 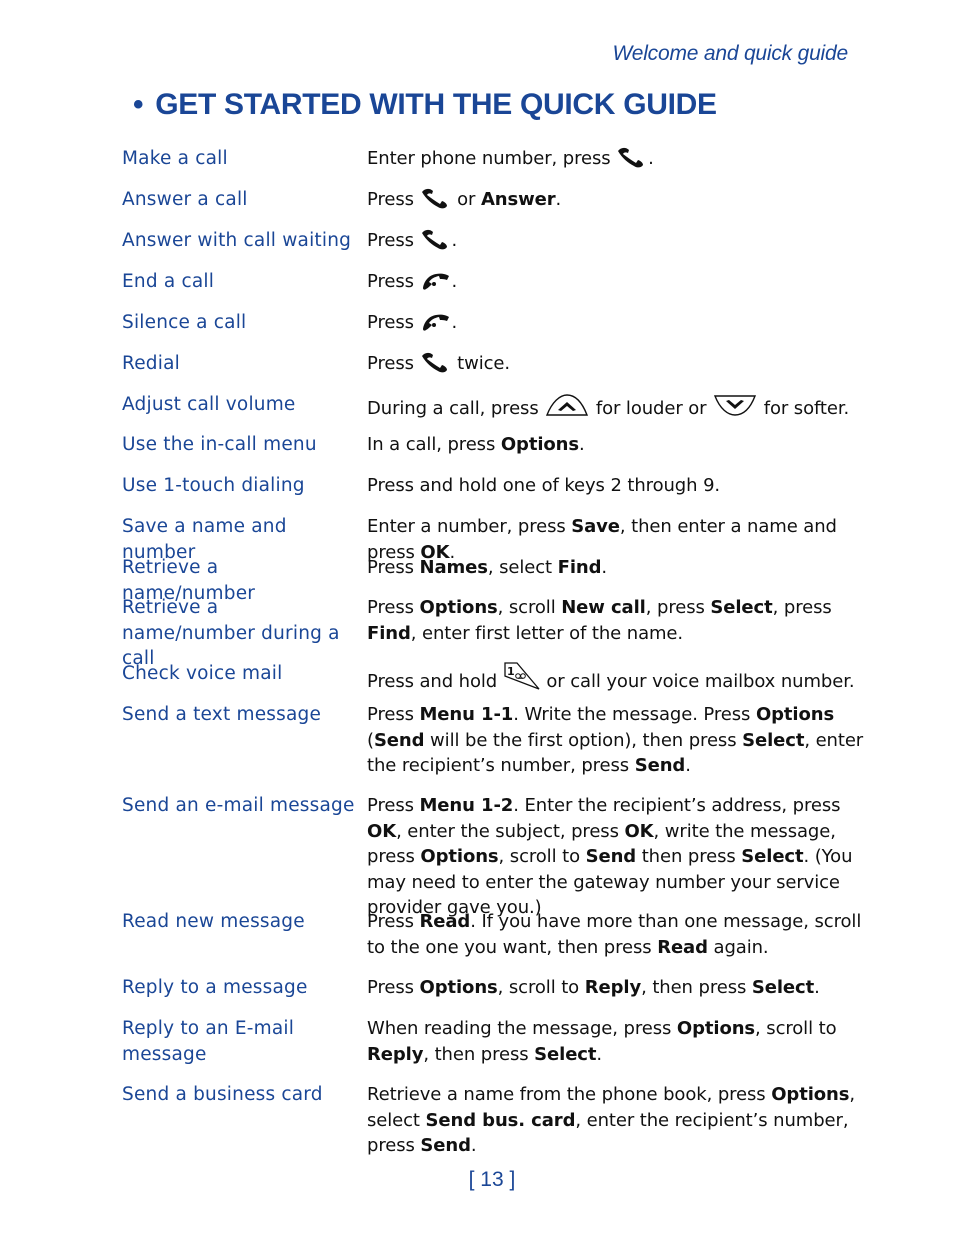 I want to click on scroll-up-key-icon, so click(x=567, y=405).